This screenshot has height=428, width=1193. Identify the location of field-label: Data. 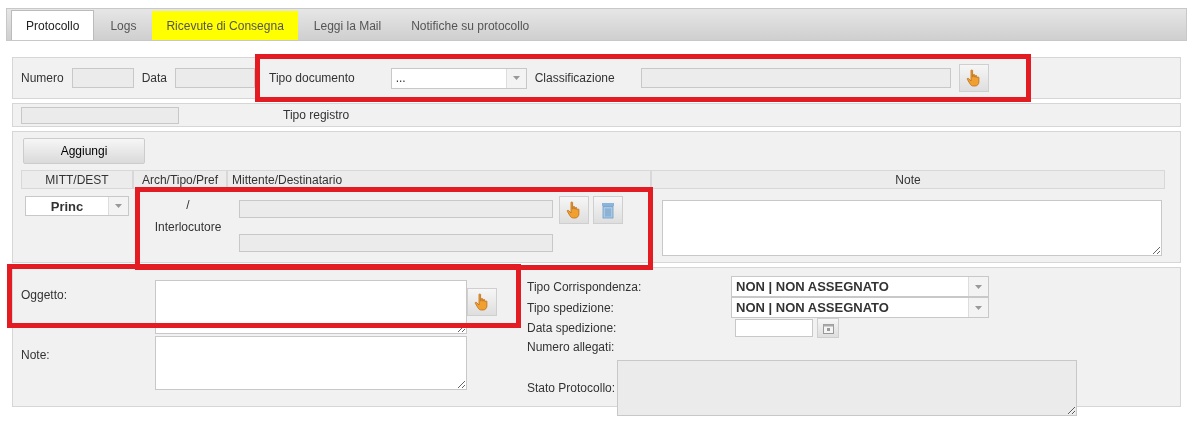
(154, 78).